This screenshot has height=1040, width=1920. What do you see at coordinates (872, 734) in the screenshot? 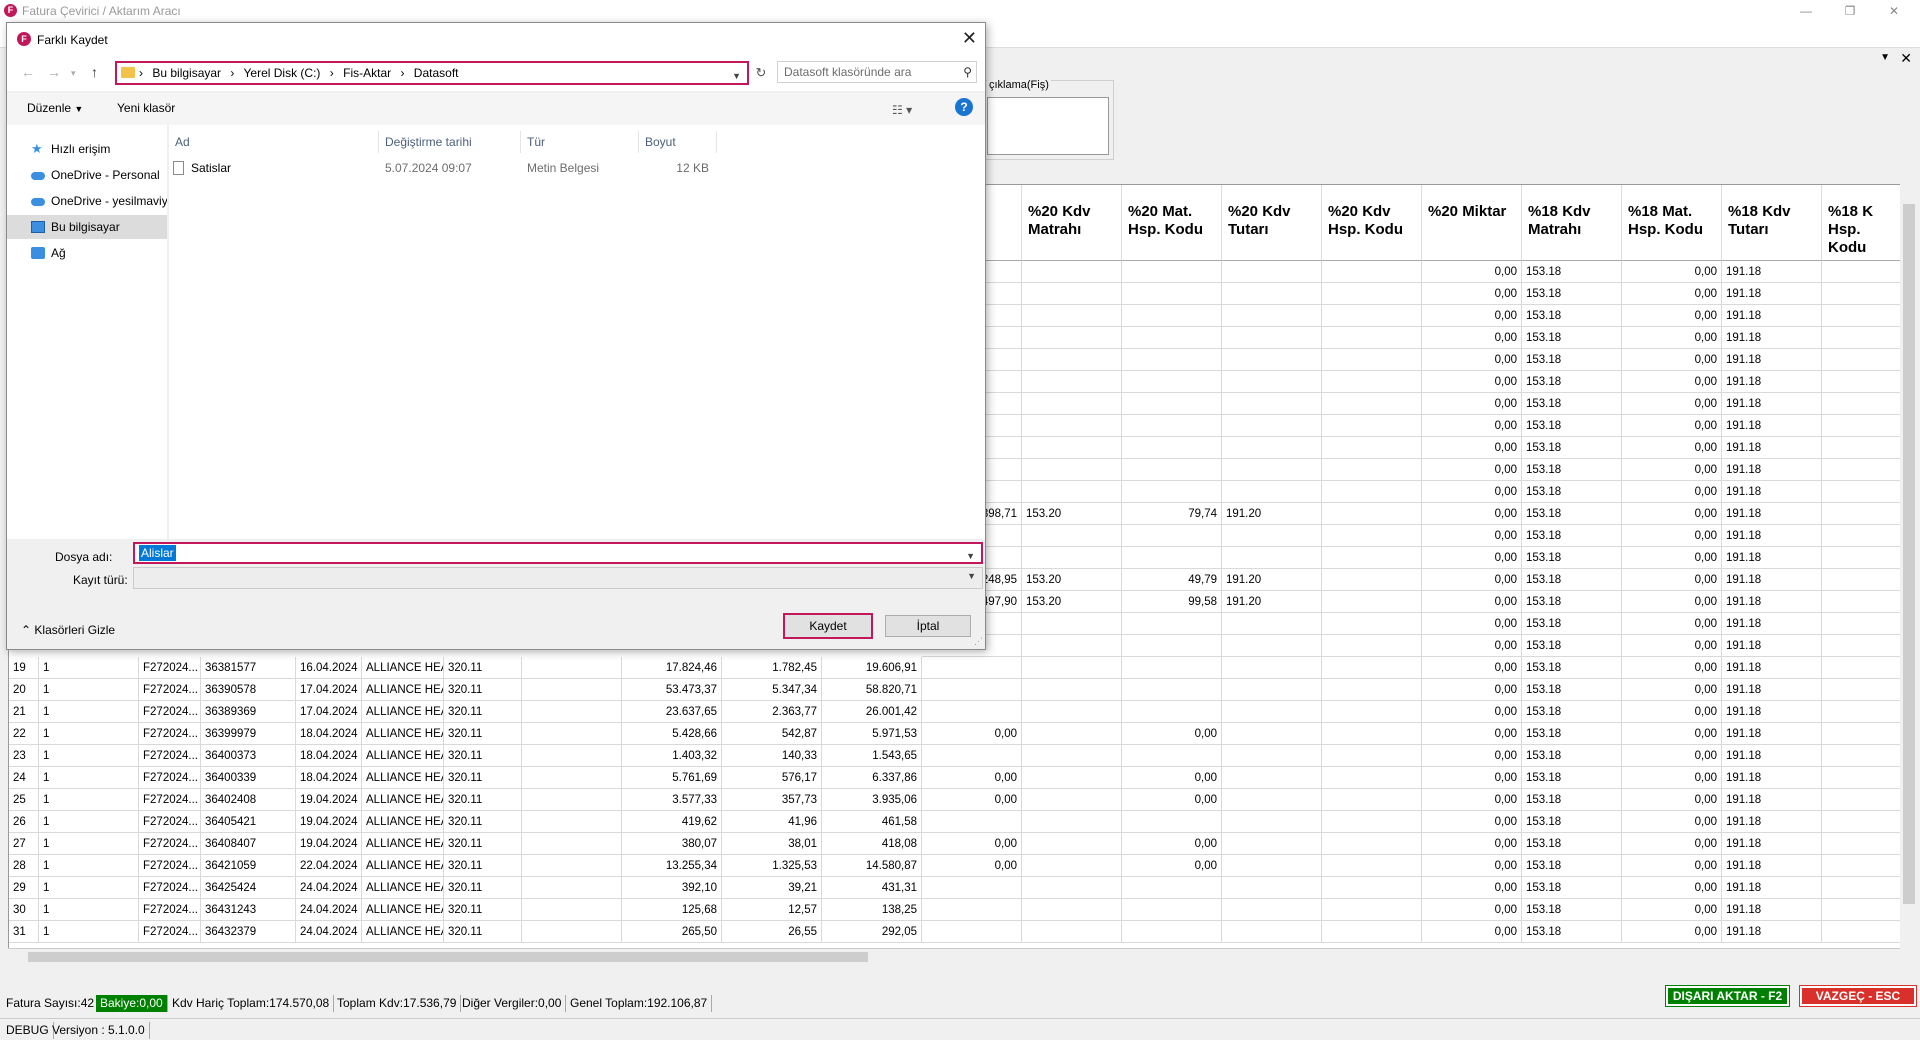
I see `cell-v3: 5.971,53` at bounding box center [872, 734].